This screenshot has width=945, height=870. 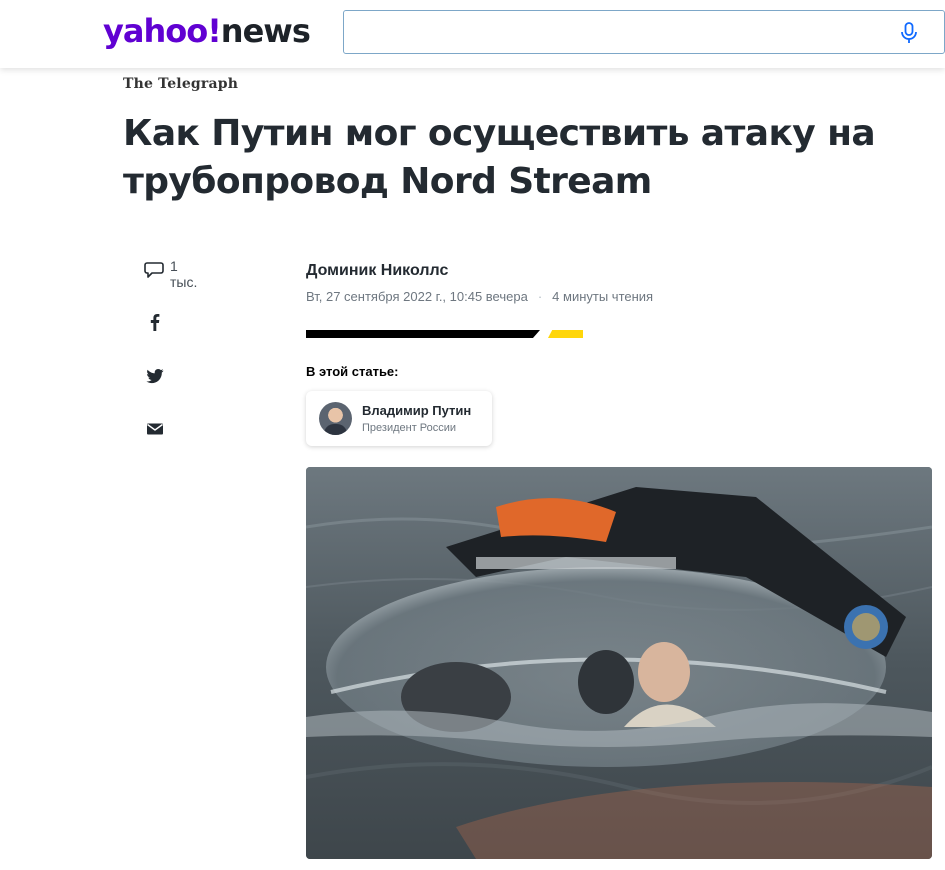 What do you see at coordinates (417, 296) in the screenshot?
I see `publish-date: Вт, 27 сентября 2022 г., 10:45 вечера` at bounding box center [417, 296].